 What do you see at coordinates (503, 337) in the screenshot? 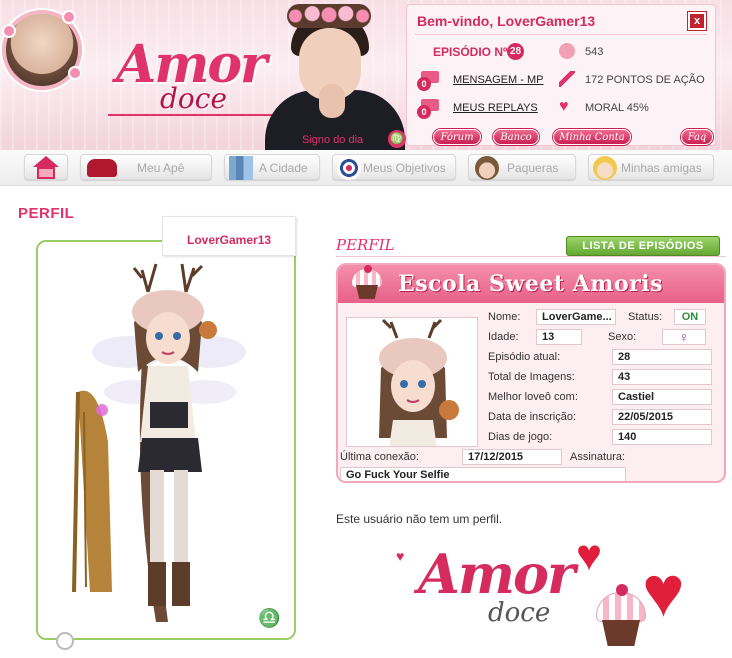
I see `age-label: Idade:` at bounding box center [503, 337].